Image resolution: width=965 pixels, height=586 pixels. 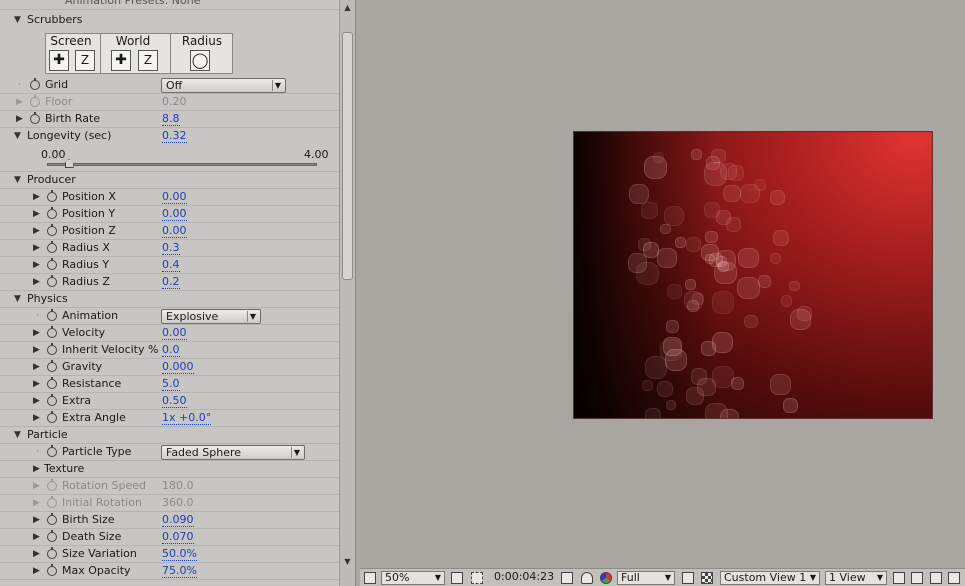 I want to click on particle-section: ▼ Particle, so click(x=169, y=435).